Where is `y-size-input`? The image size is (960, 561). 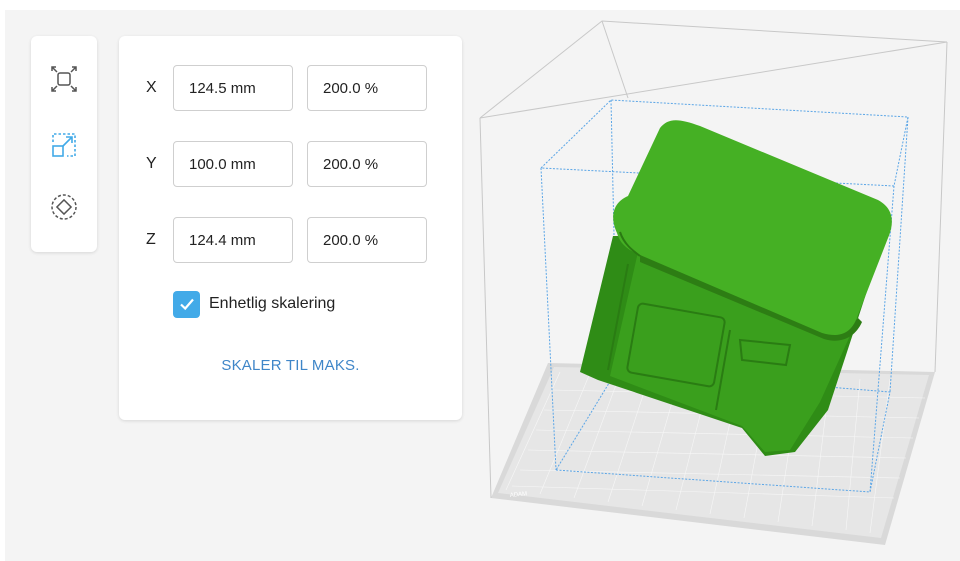 y-size-input is located at coordinates (233, 164).